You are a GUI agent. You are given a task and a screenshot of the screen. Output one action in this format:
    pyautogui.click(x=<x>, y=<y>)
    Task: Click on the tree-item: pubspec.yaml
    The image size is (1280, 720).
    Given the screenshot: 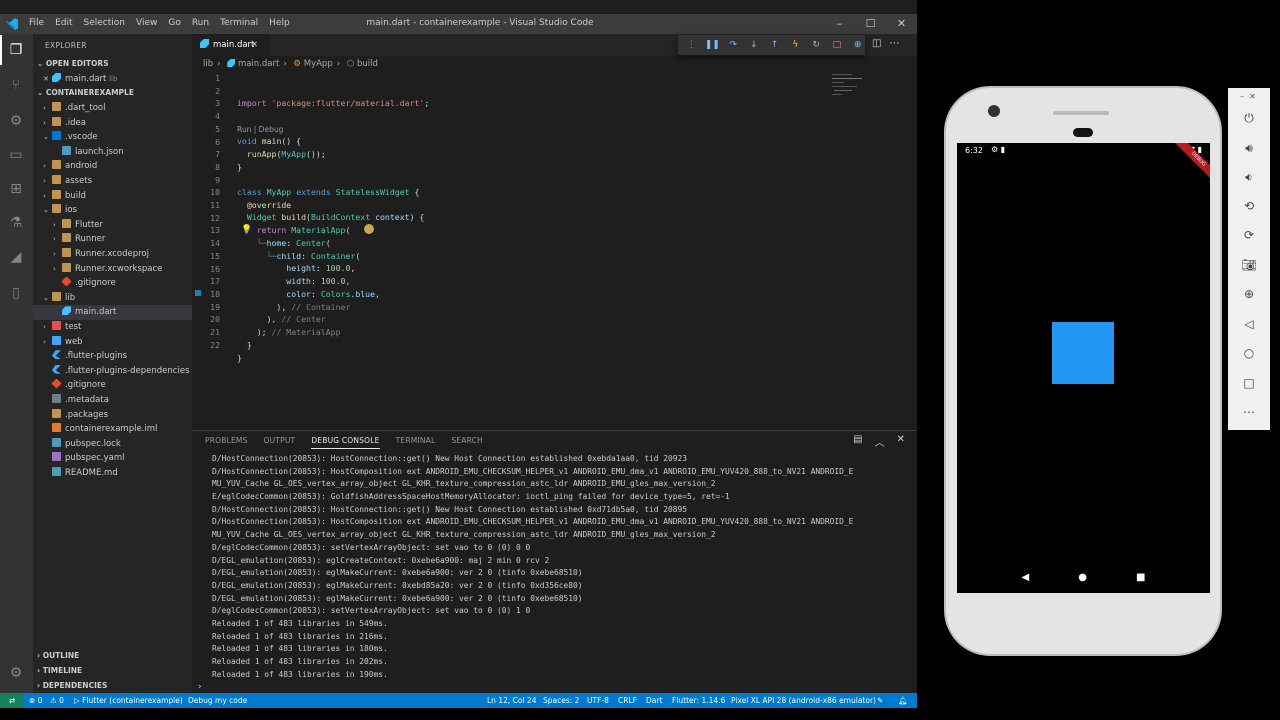 What is the action you would take?
    pyautogui.click(x=112, y=458)
    